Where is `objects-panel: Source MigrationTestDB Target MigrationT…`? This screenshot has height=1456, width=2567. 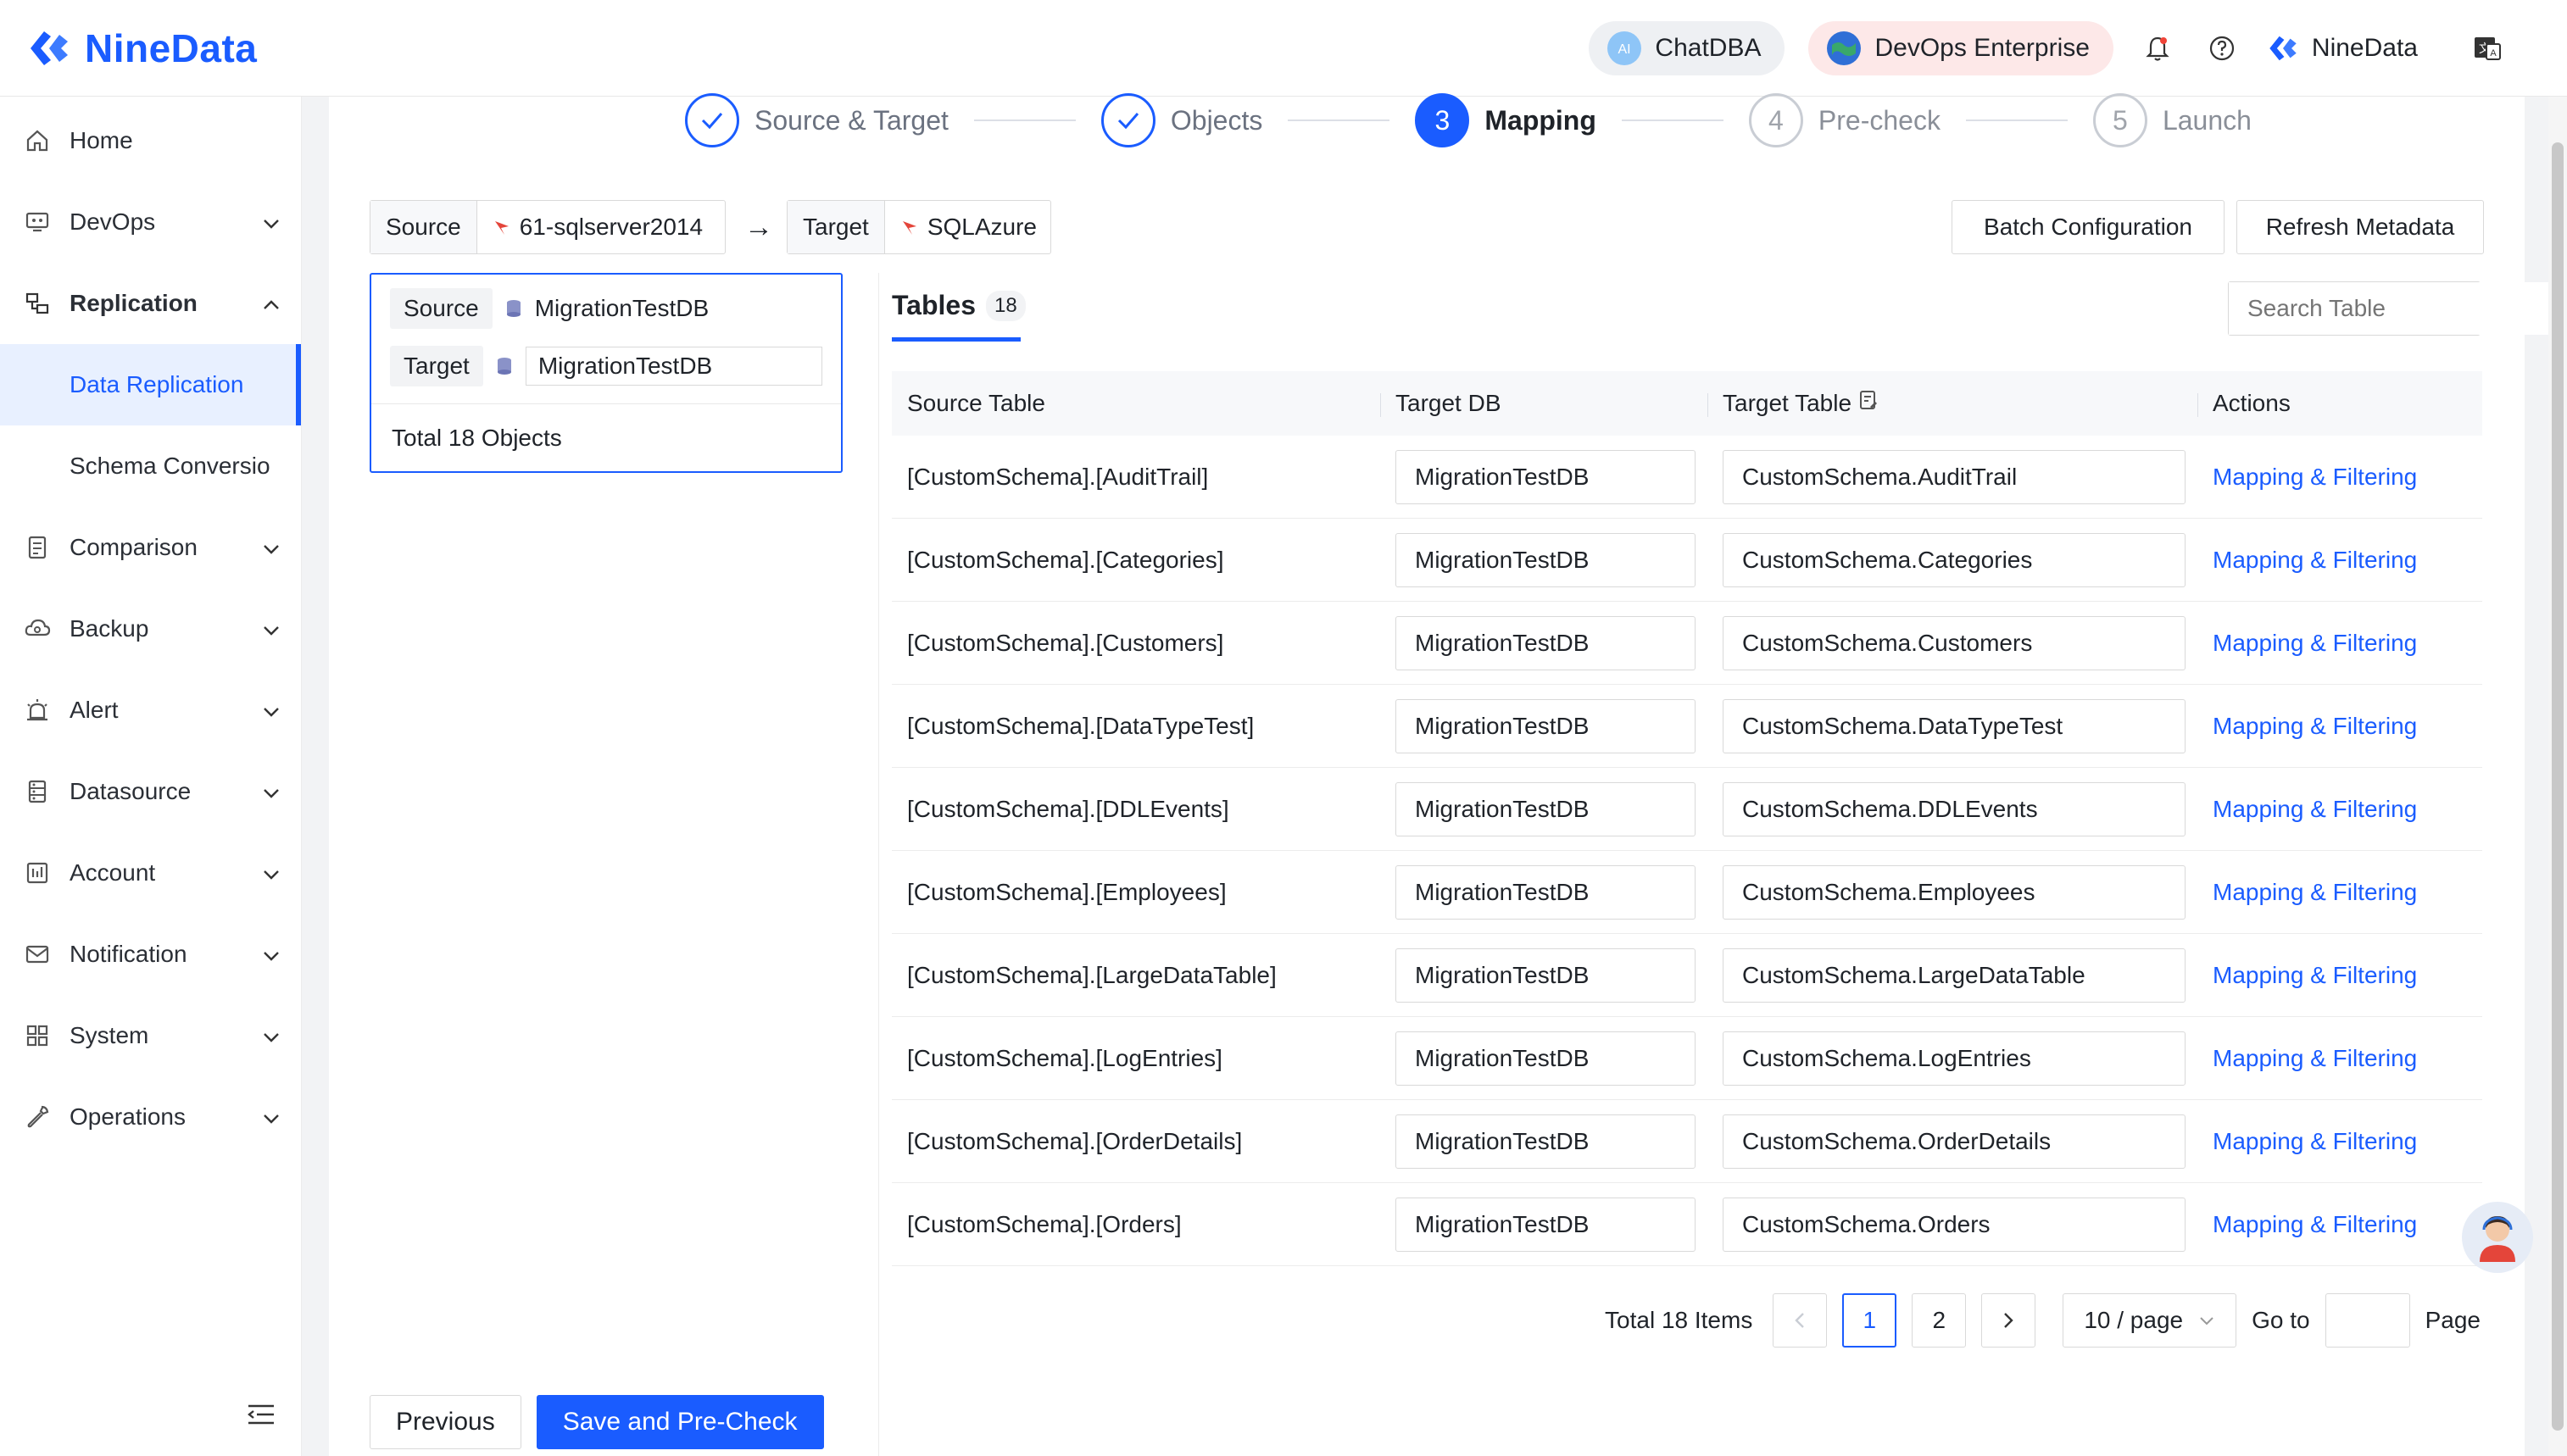
objects-panel: Source MigrationTestDB Target MigrationT… is located at coordinates (607, 373).